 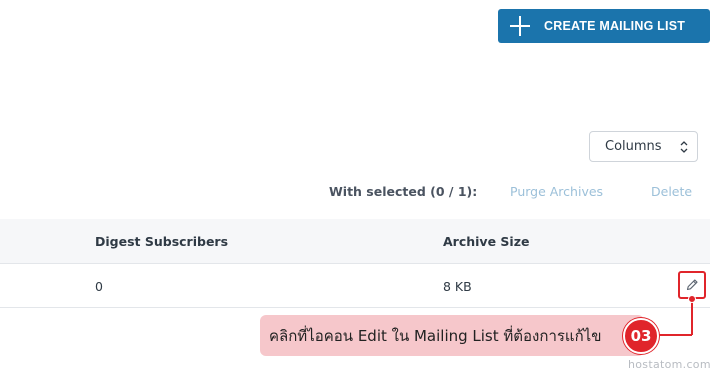 I want to click on column-header-archive-size: Archive Size, so click(x=486, y=241).